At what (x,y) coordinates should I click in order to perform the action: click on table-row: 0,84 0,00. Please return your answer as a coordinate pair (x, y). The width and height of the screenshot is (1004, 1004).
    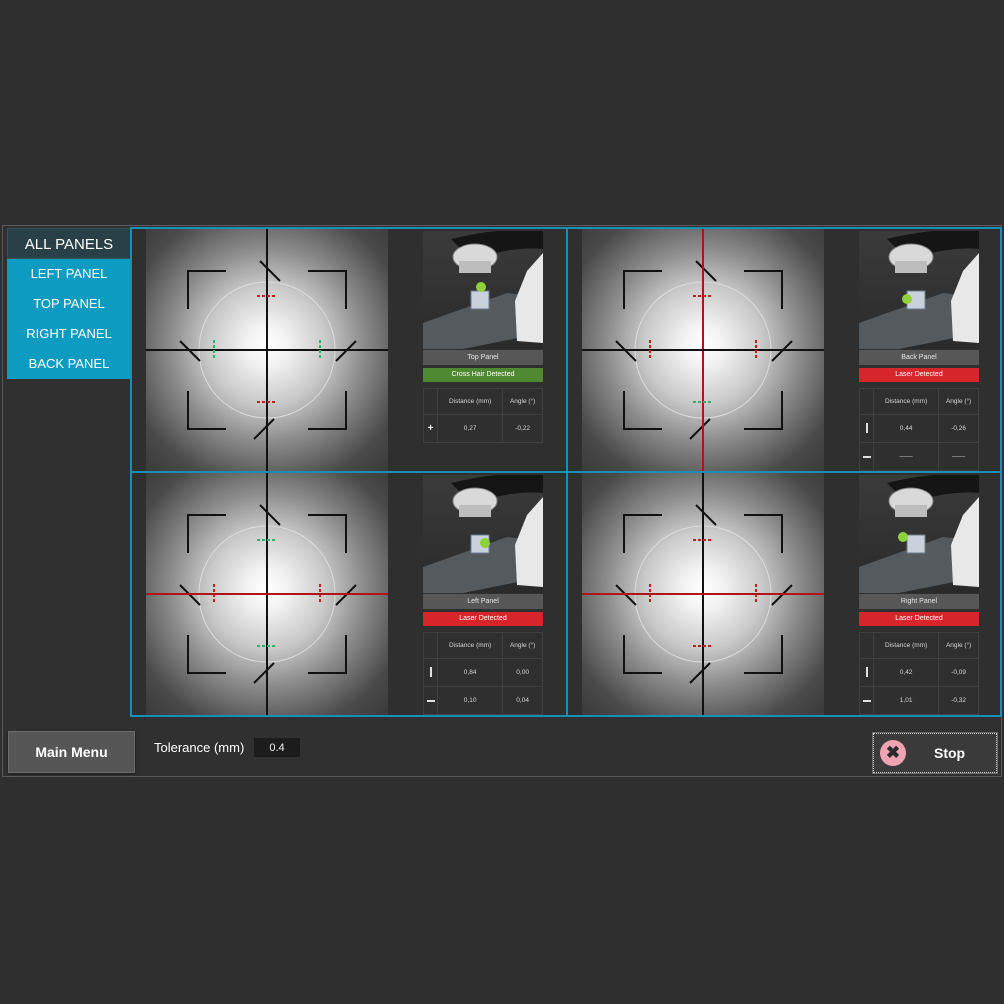
    Looking at the image, I should click on (483, 672).